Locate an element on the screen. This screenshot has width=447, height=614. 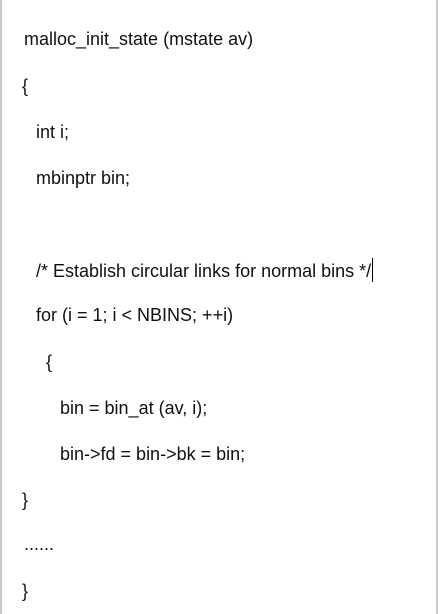
text-cursor is located at coordinates (373, 270).